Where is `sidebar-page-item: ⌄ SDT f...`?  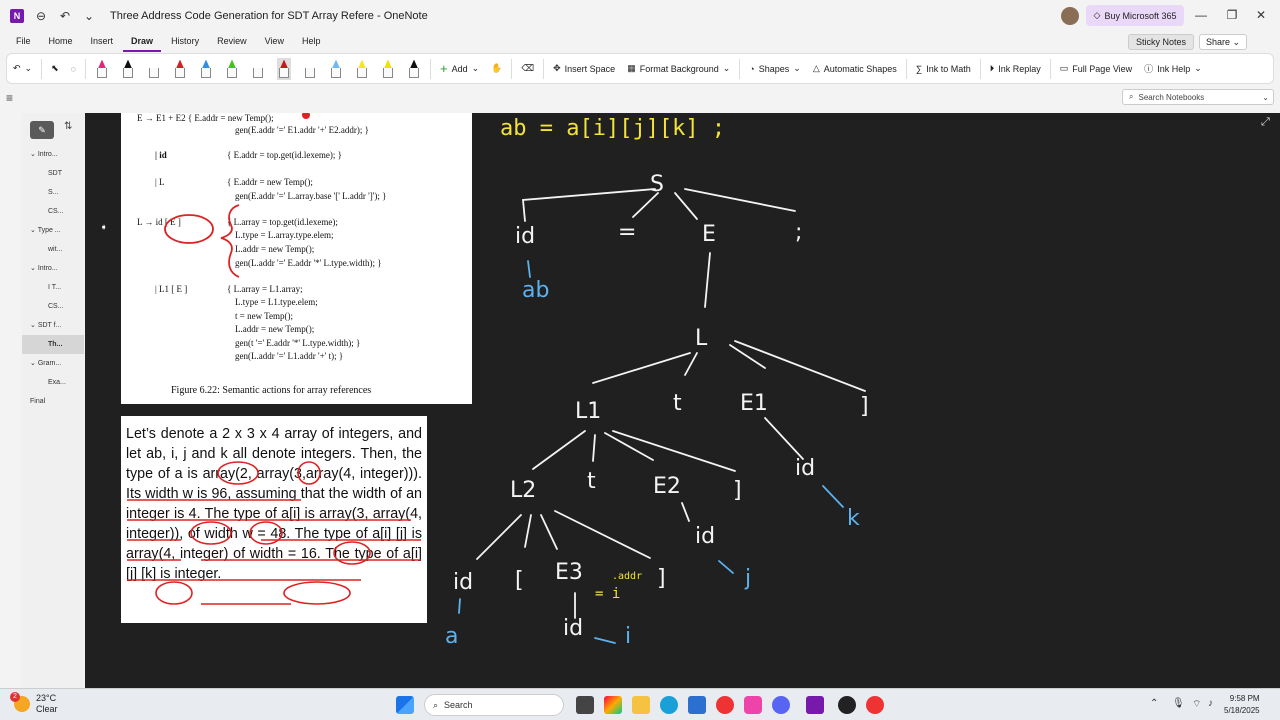 sidebar-page-item: ⌄ SDT f... is located at coordinates (53, 325).